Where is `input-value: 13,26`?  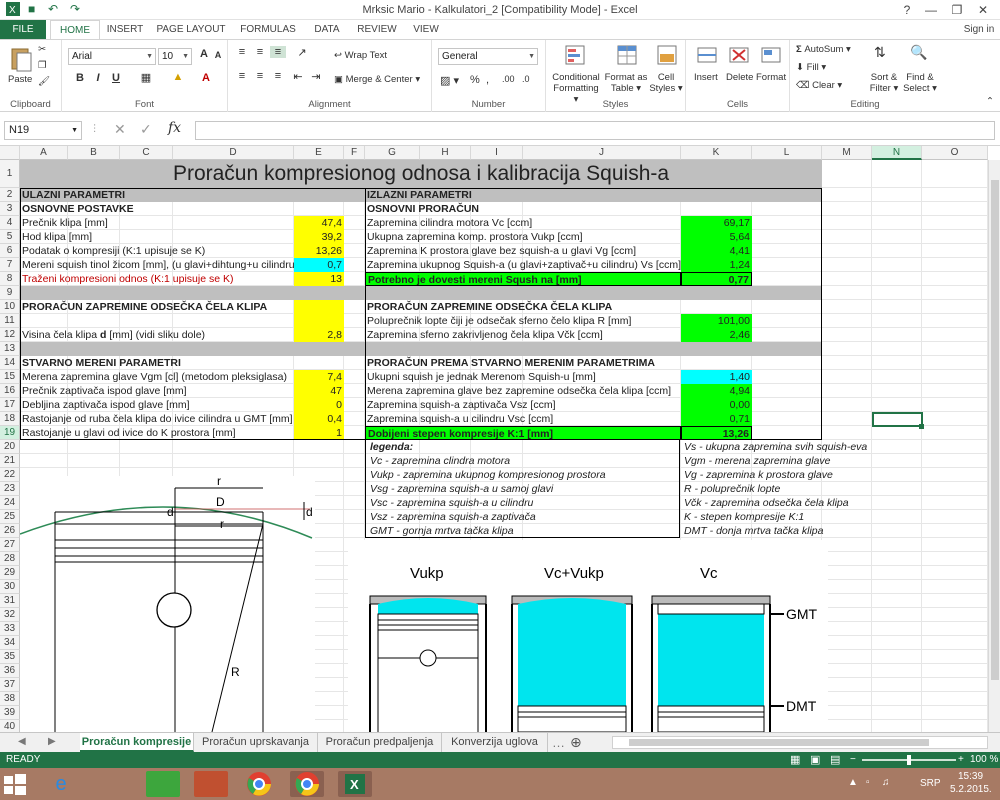 input-value: 13,26 is located at coordinates (319, 251).